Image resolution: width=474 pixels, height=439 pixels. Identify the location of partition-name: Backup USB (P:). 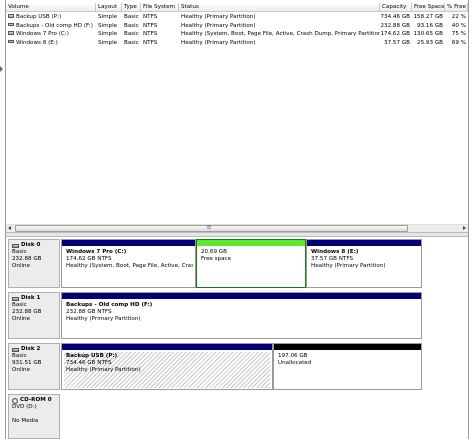
(92, 356).